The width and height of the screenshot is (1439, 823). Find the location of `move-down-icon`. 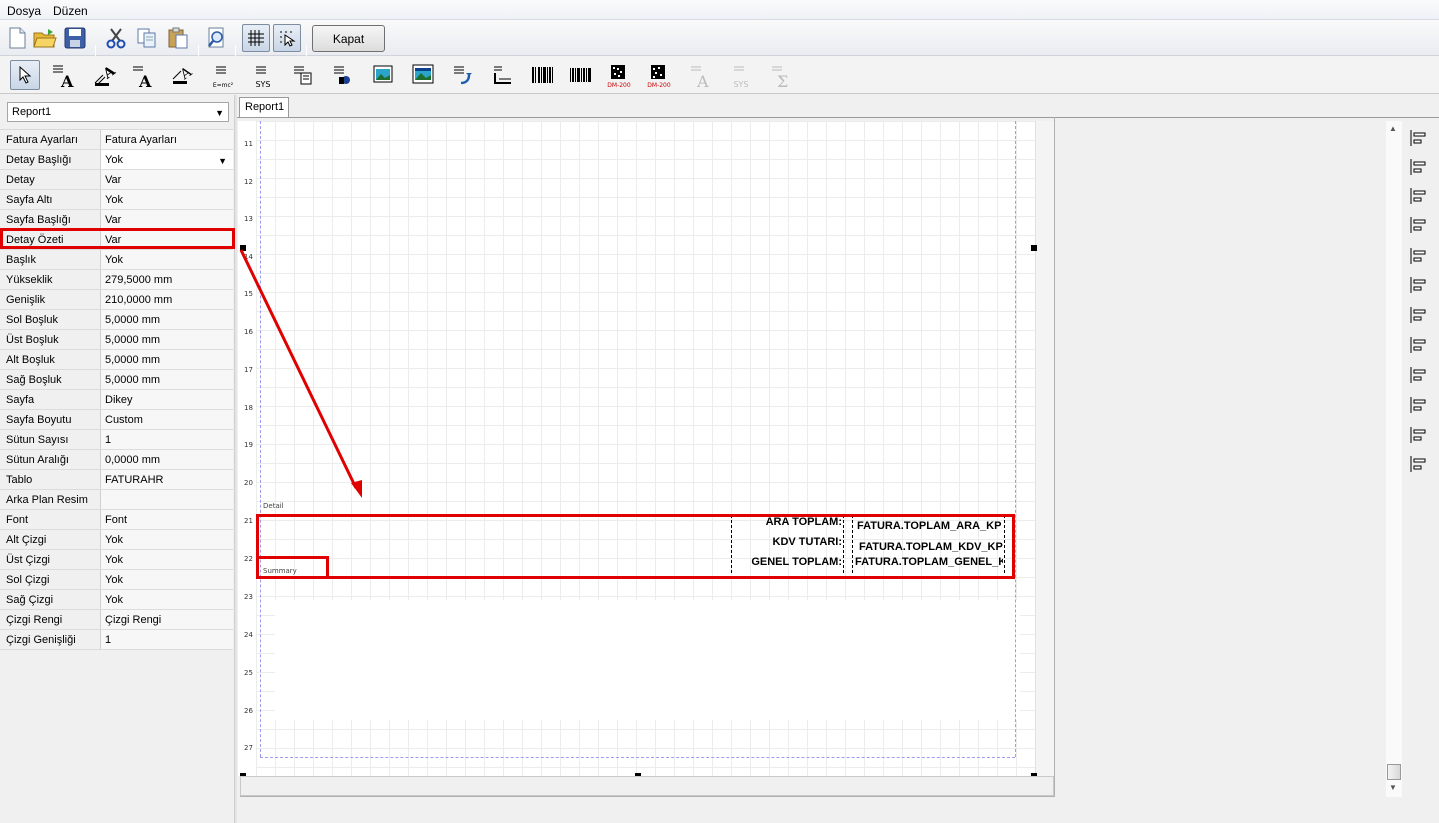

move-down-icon is located at coordinates (1418, 435).